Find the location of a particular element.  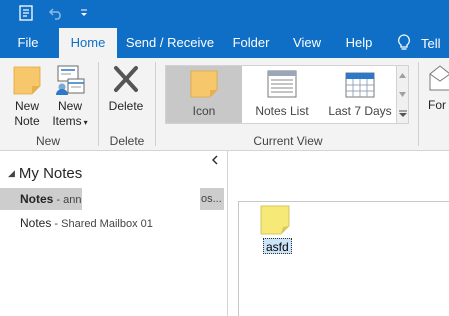

note-item is located at coordinates (275, 220).